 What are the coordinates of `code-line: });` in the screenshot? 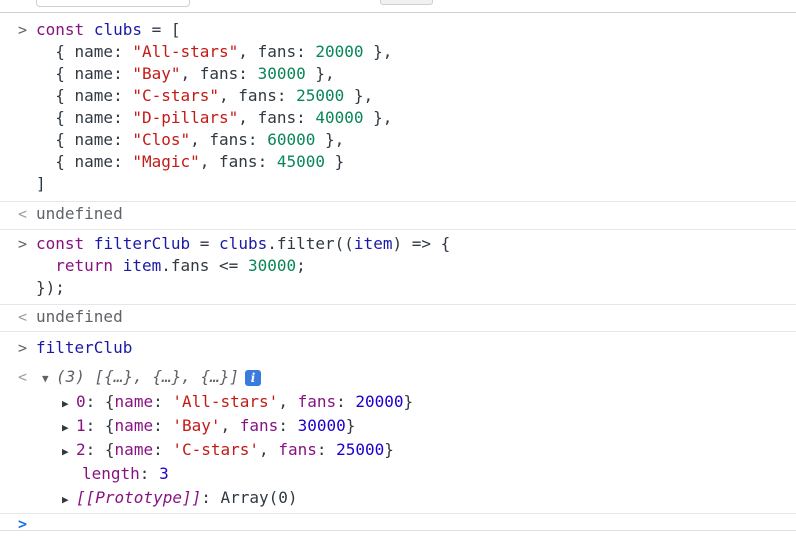 It's located at (50, 287).